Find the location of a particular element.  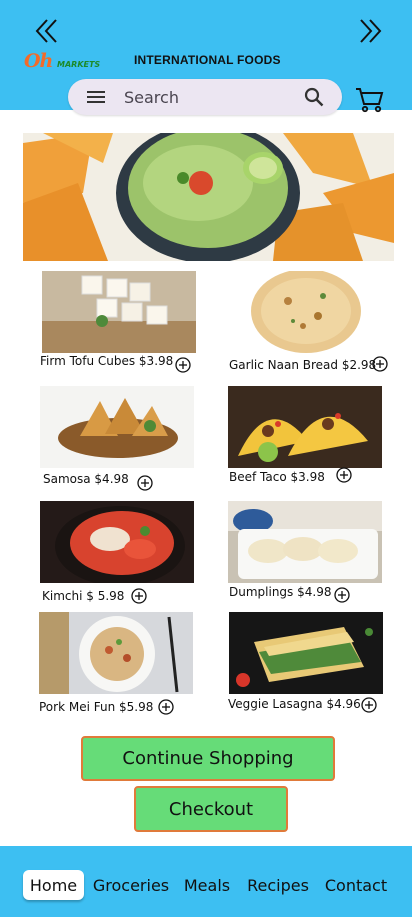

page-title: INTERNATIONAL FOODS is located at coordinates (207, 60).